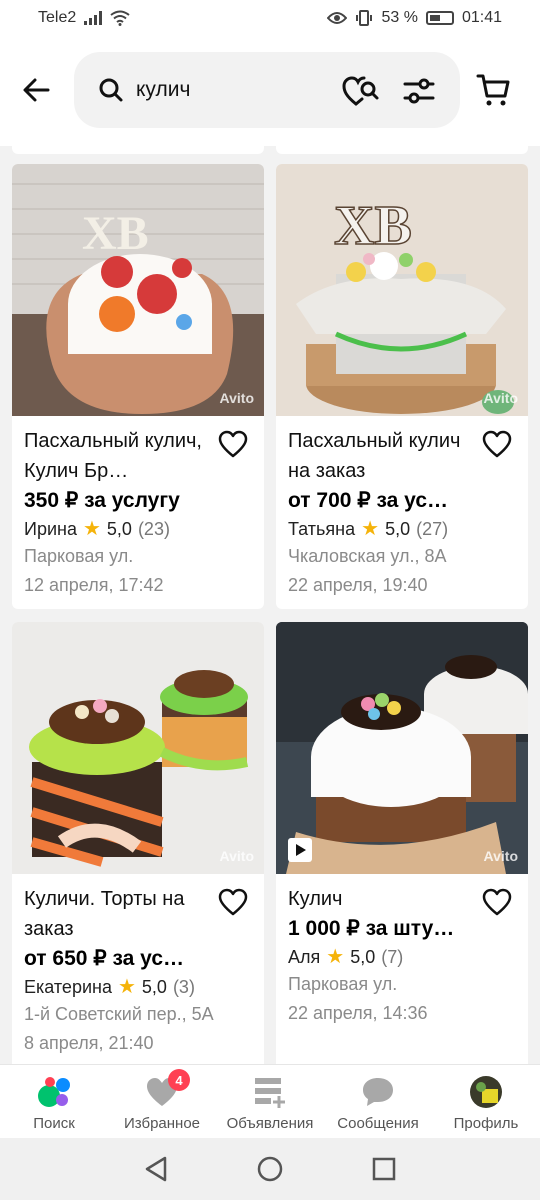 This screenshot has width=540, height=1200. I want to click on nav-item-profile: Профиль, so click(486, 1101).